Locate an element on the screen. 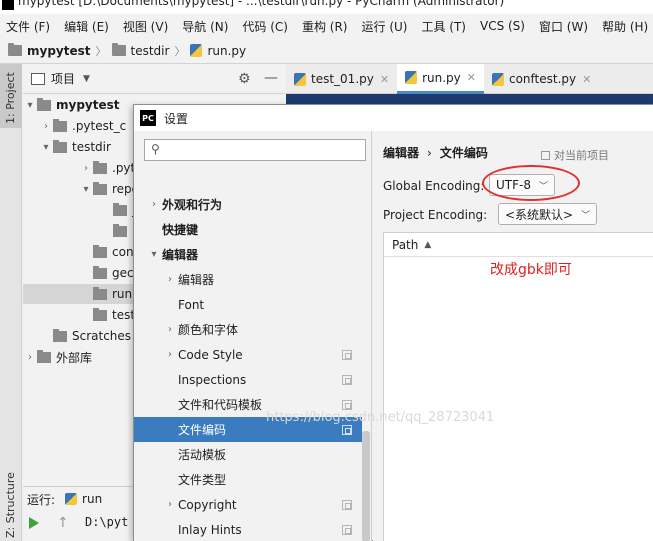 This screenshot has height=541, width=653. pycharm-logo-icon: PC is located at coordinates (148, 118).